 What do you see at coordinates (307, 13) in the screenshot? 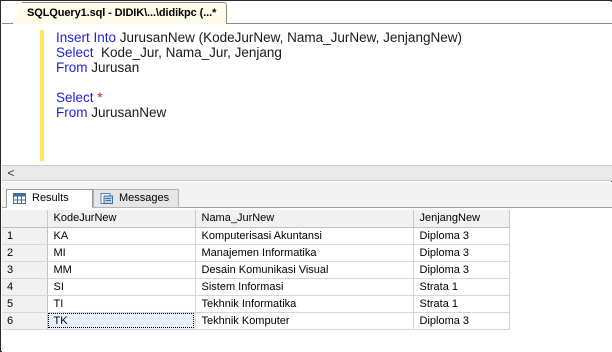
I see `document-tab-strip: SQLQuery1.sql - DIDIK\...\didikpc (...*` at bounding box center [307, 13].